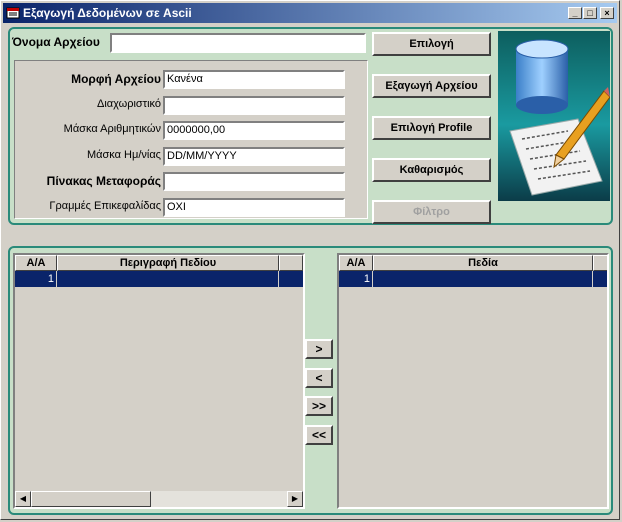  What do you see at coordinates (36, 263) in the screenshot?
I see `left-col-aa-header: Α/Α` at bounding box center [36, 263].